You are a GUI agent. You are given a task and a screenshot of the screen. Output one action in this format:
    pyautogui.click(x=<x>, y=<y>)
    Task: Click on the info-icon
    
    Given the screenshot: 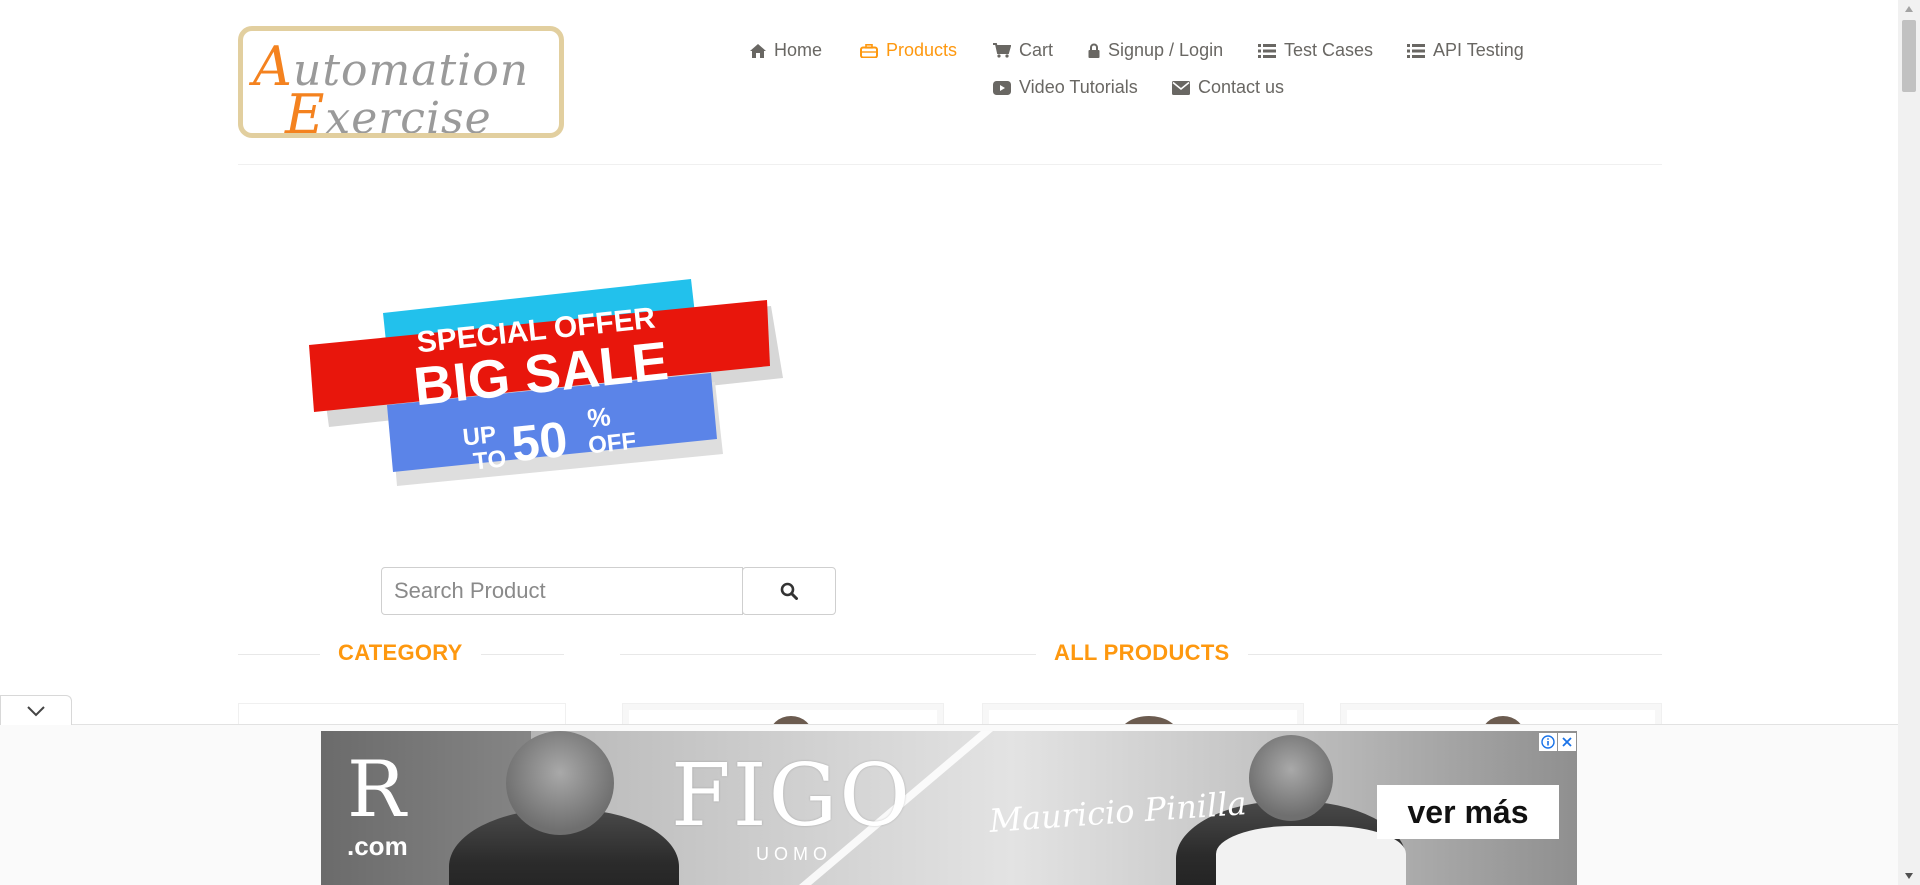 What is the action you would take?
    pyautogui.click(x=1548, y=742)
    